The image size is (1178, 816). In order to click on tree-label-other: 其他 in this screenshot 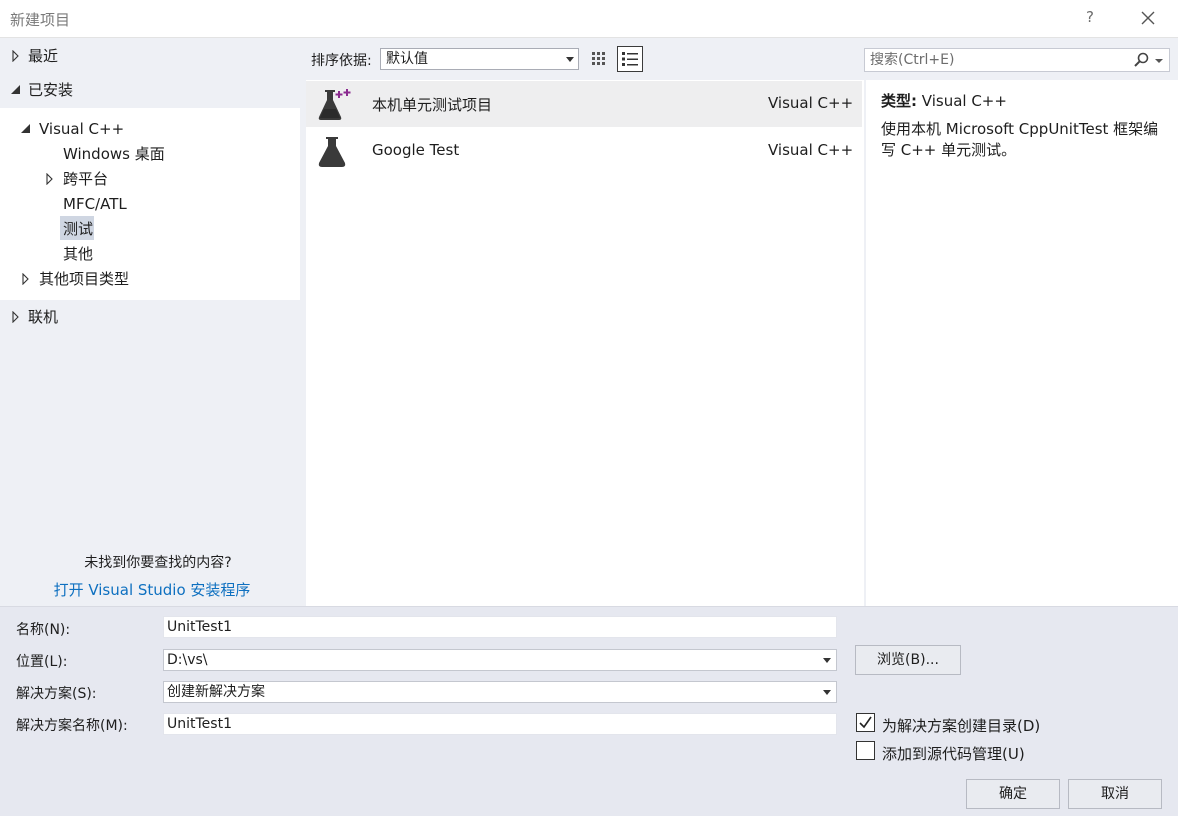, I will do `click(78, 254)`.